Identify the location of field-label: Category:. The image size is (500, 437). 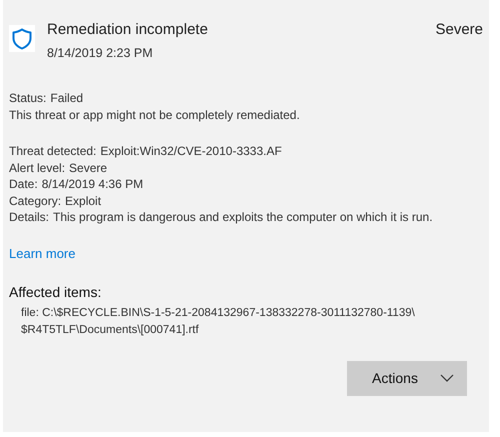
(35, 200).